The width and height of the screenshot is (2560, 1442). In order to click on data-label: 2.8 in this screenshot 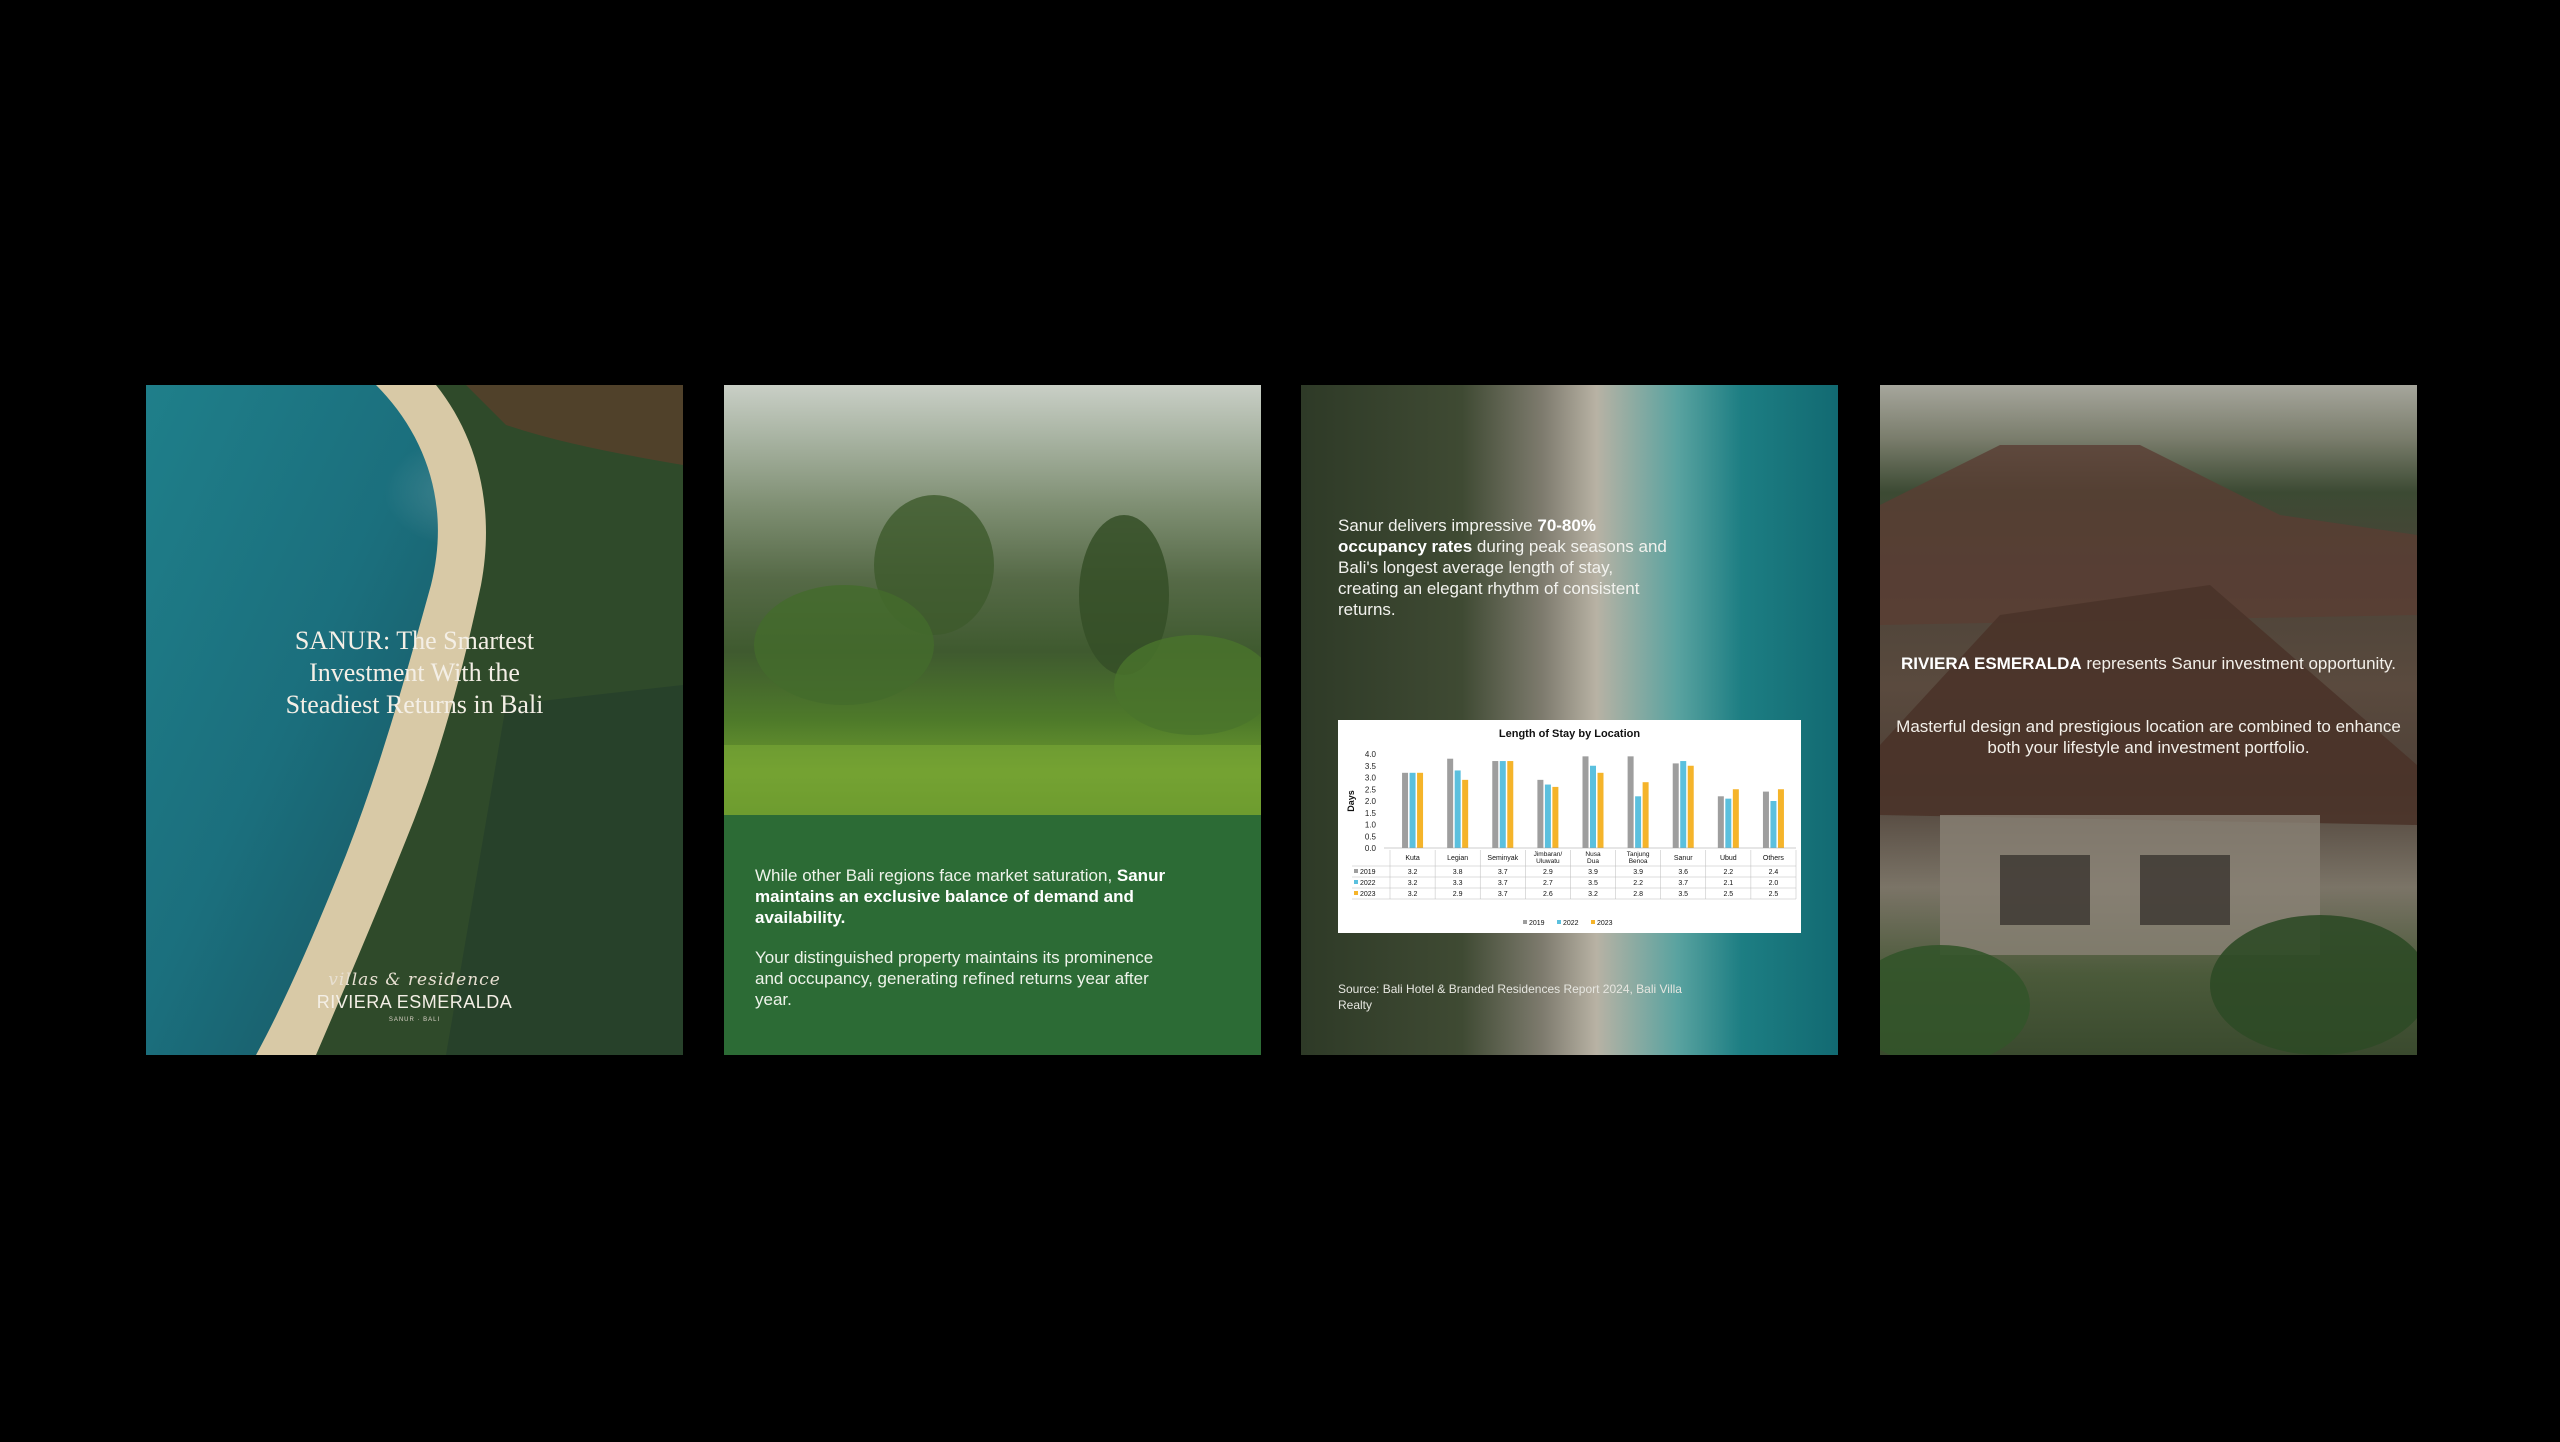, I will do `click(1638, 894)`.